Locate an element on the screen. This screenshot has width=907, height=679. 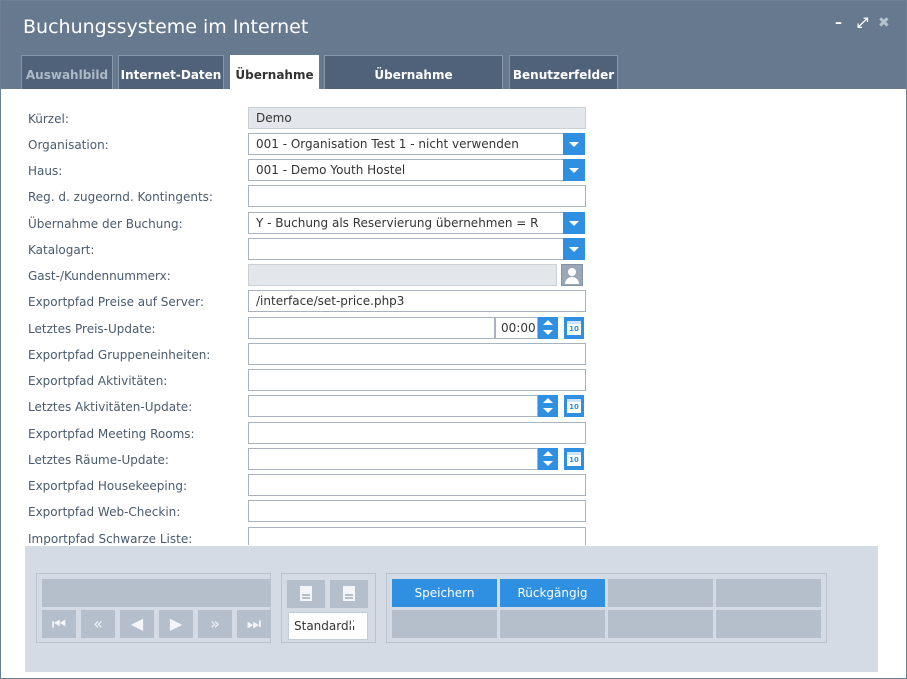
raeume-update-calendar-icon: 10 is located at coordinates (574, 459).